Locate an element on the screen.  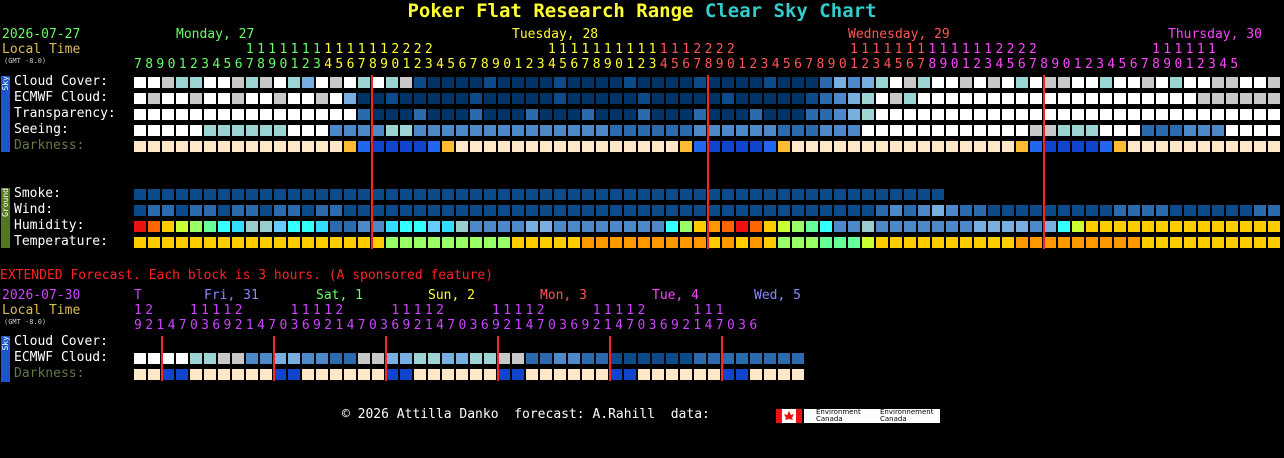
ext-day-mon: Mon, 3 is located at coordinates (563, 295).